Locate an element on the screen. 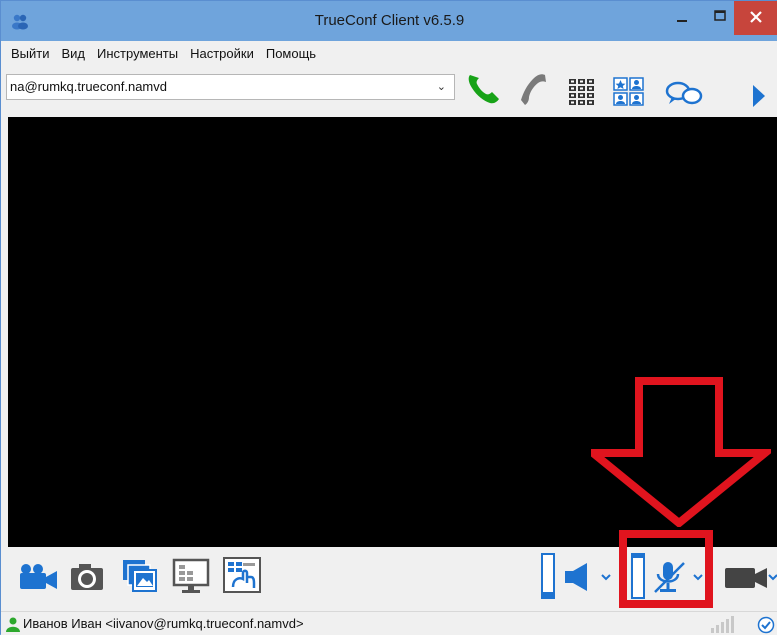  hangup-icon is located at coordinates (532, 89).